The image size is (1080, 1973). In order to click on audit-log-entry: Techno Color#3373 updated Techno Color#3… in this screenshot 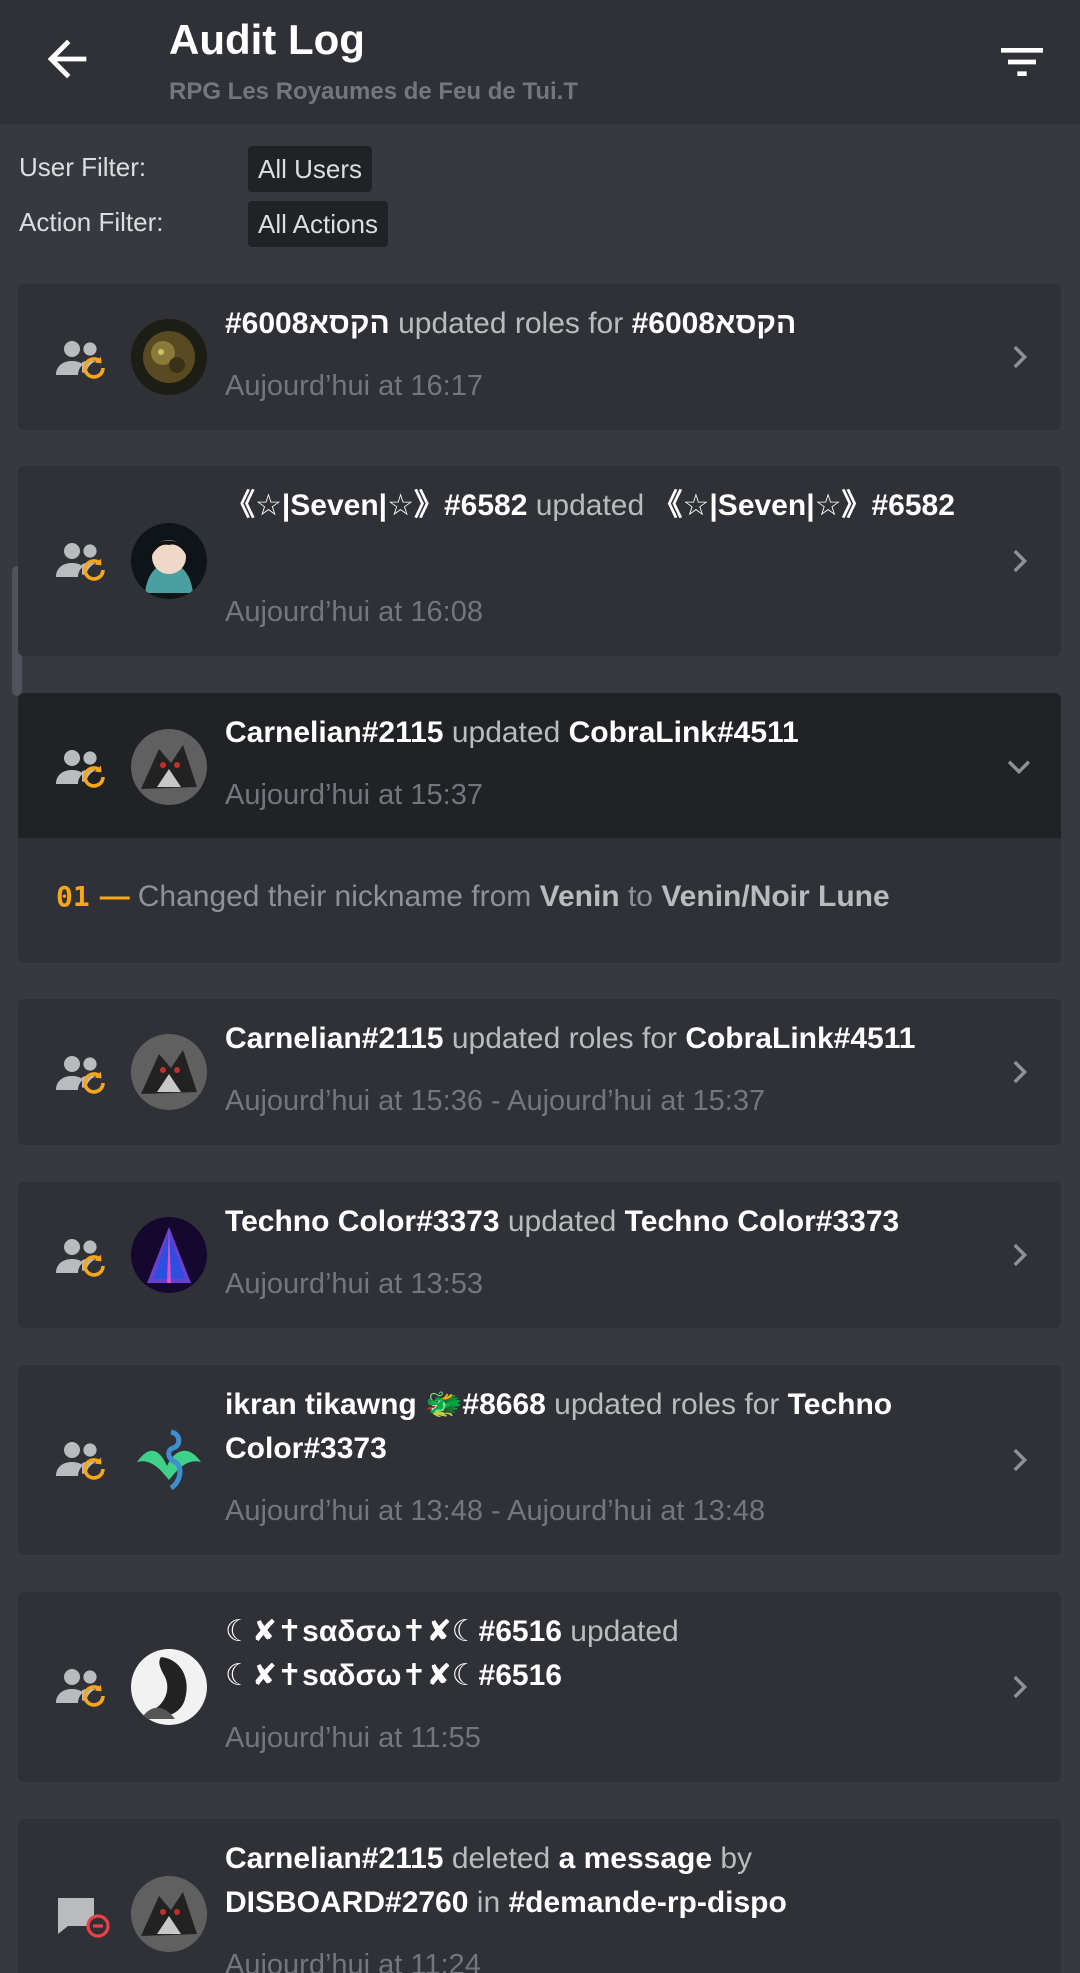, I will do `click(539, 1255)`.